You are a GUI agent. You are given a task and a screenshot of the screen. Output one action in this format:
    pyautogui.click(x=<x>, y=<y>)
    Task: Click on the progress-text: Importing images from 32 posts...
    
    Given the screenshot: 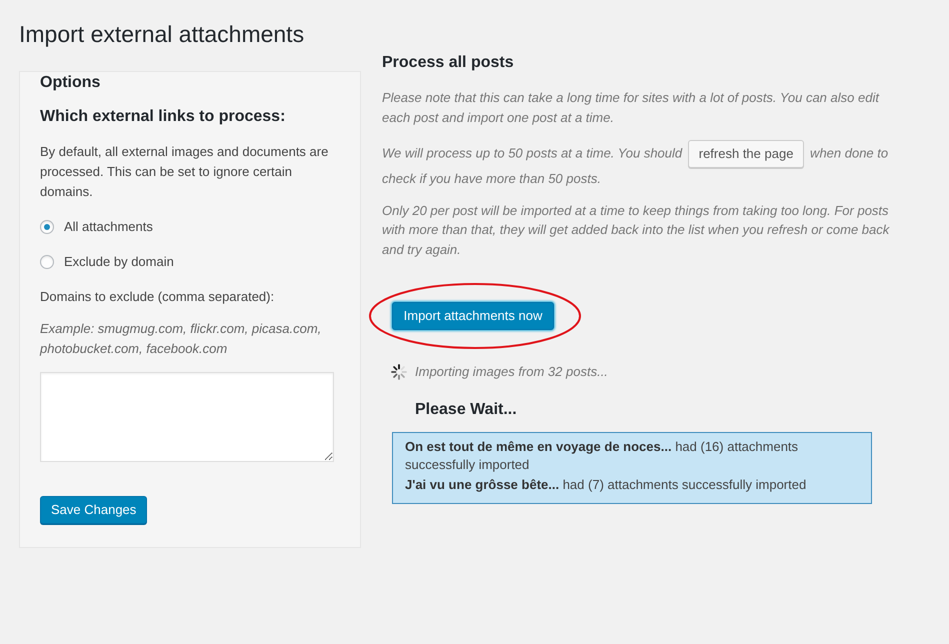 What is the action you would take?
    pyautogui.click(x=511, y=372)
    